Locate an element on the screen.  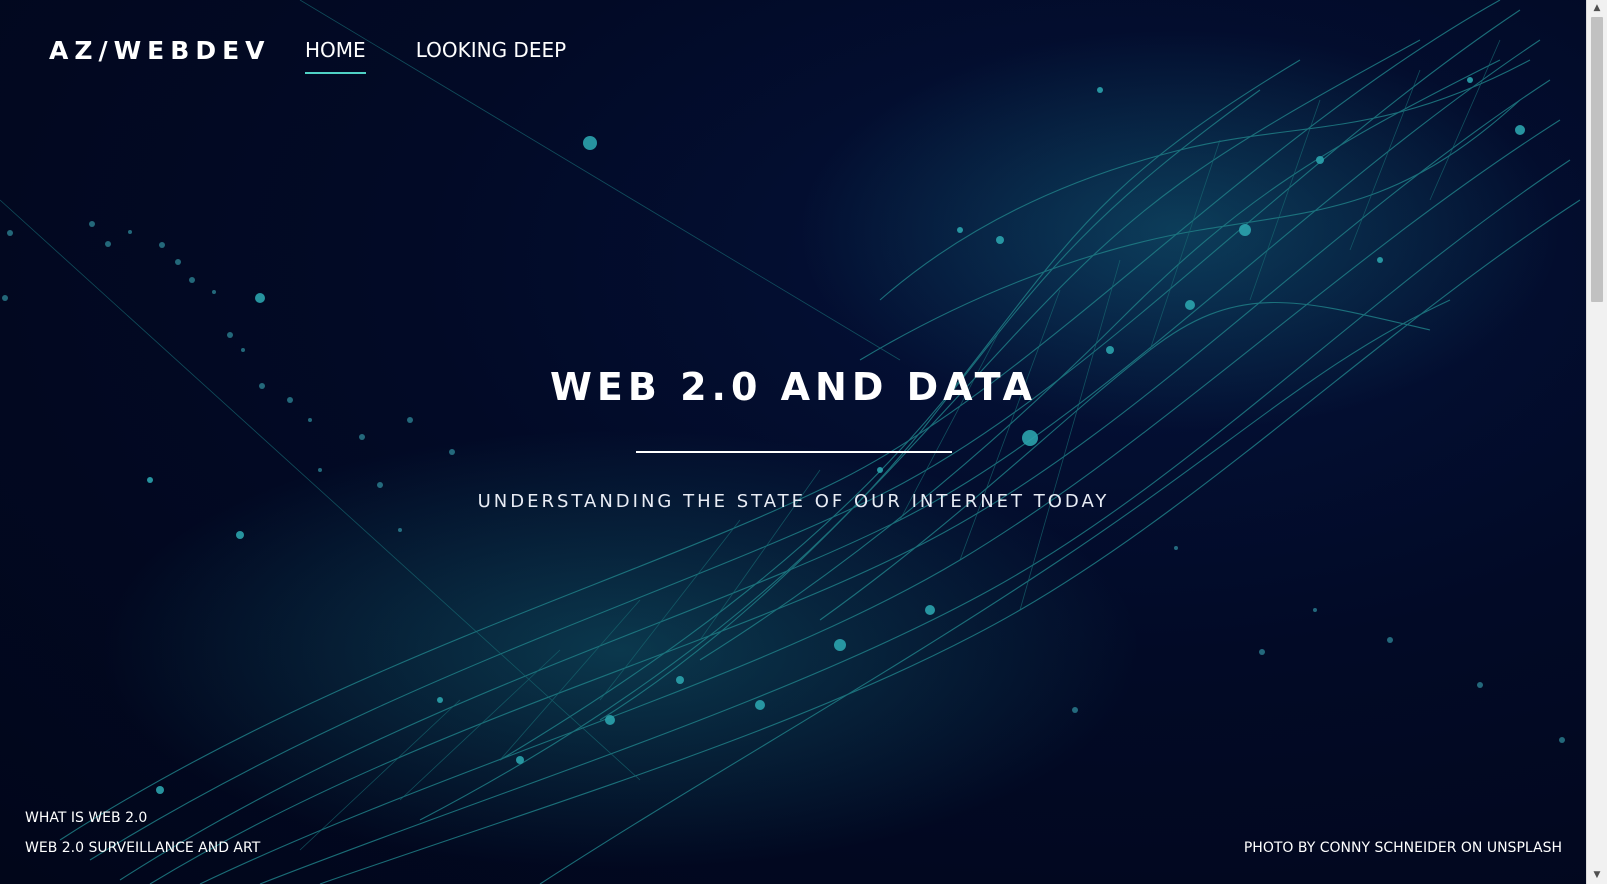
photo-credit-link: PHOTO BY CONNY SCHNEIDER ON UNSPLASH is located at coordinates (1403, 848).